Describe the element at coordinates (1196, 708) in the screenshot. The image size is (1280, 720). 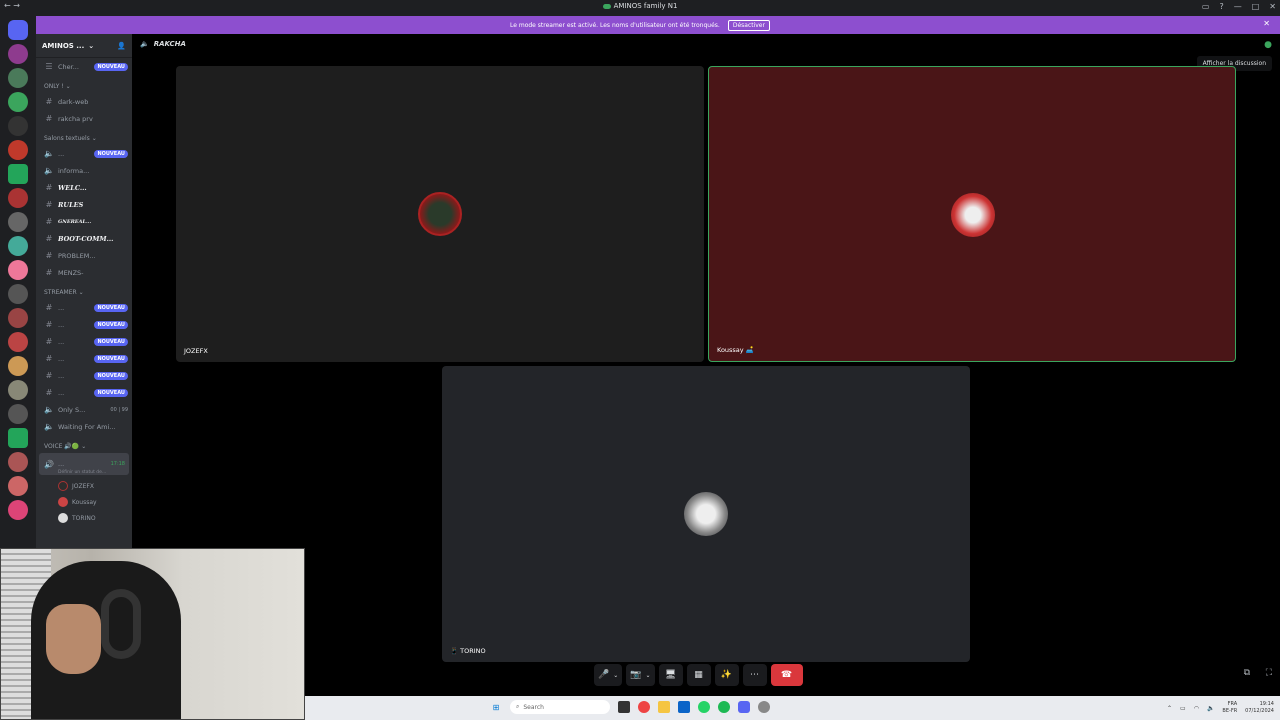
I see `wifi-icon: ◠` at that location.